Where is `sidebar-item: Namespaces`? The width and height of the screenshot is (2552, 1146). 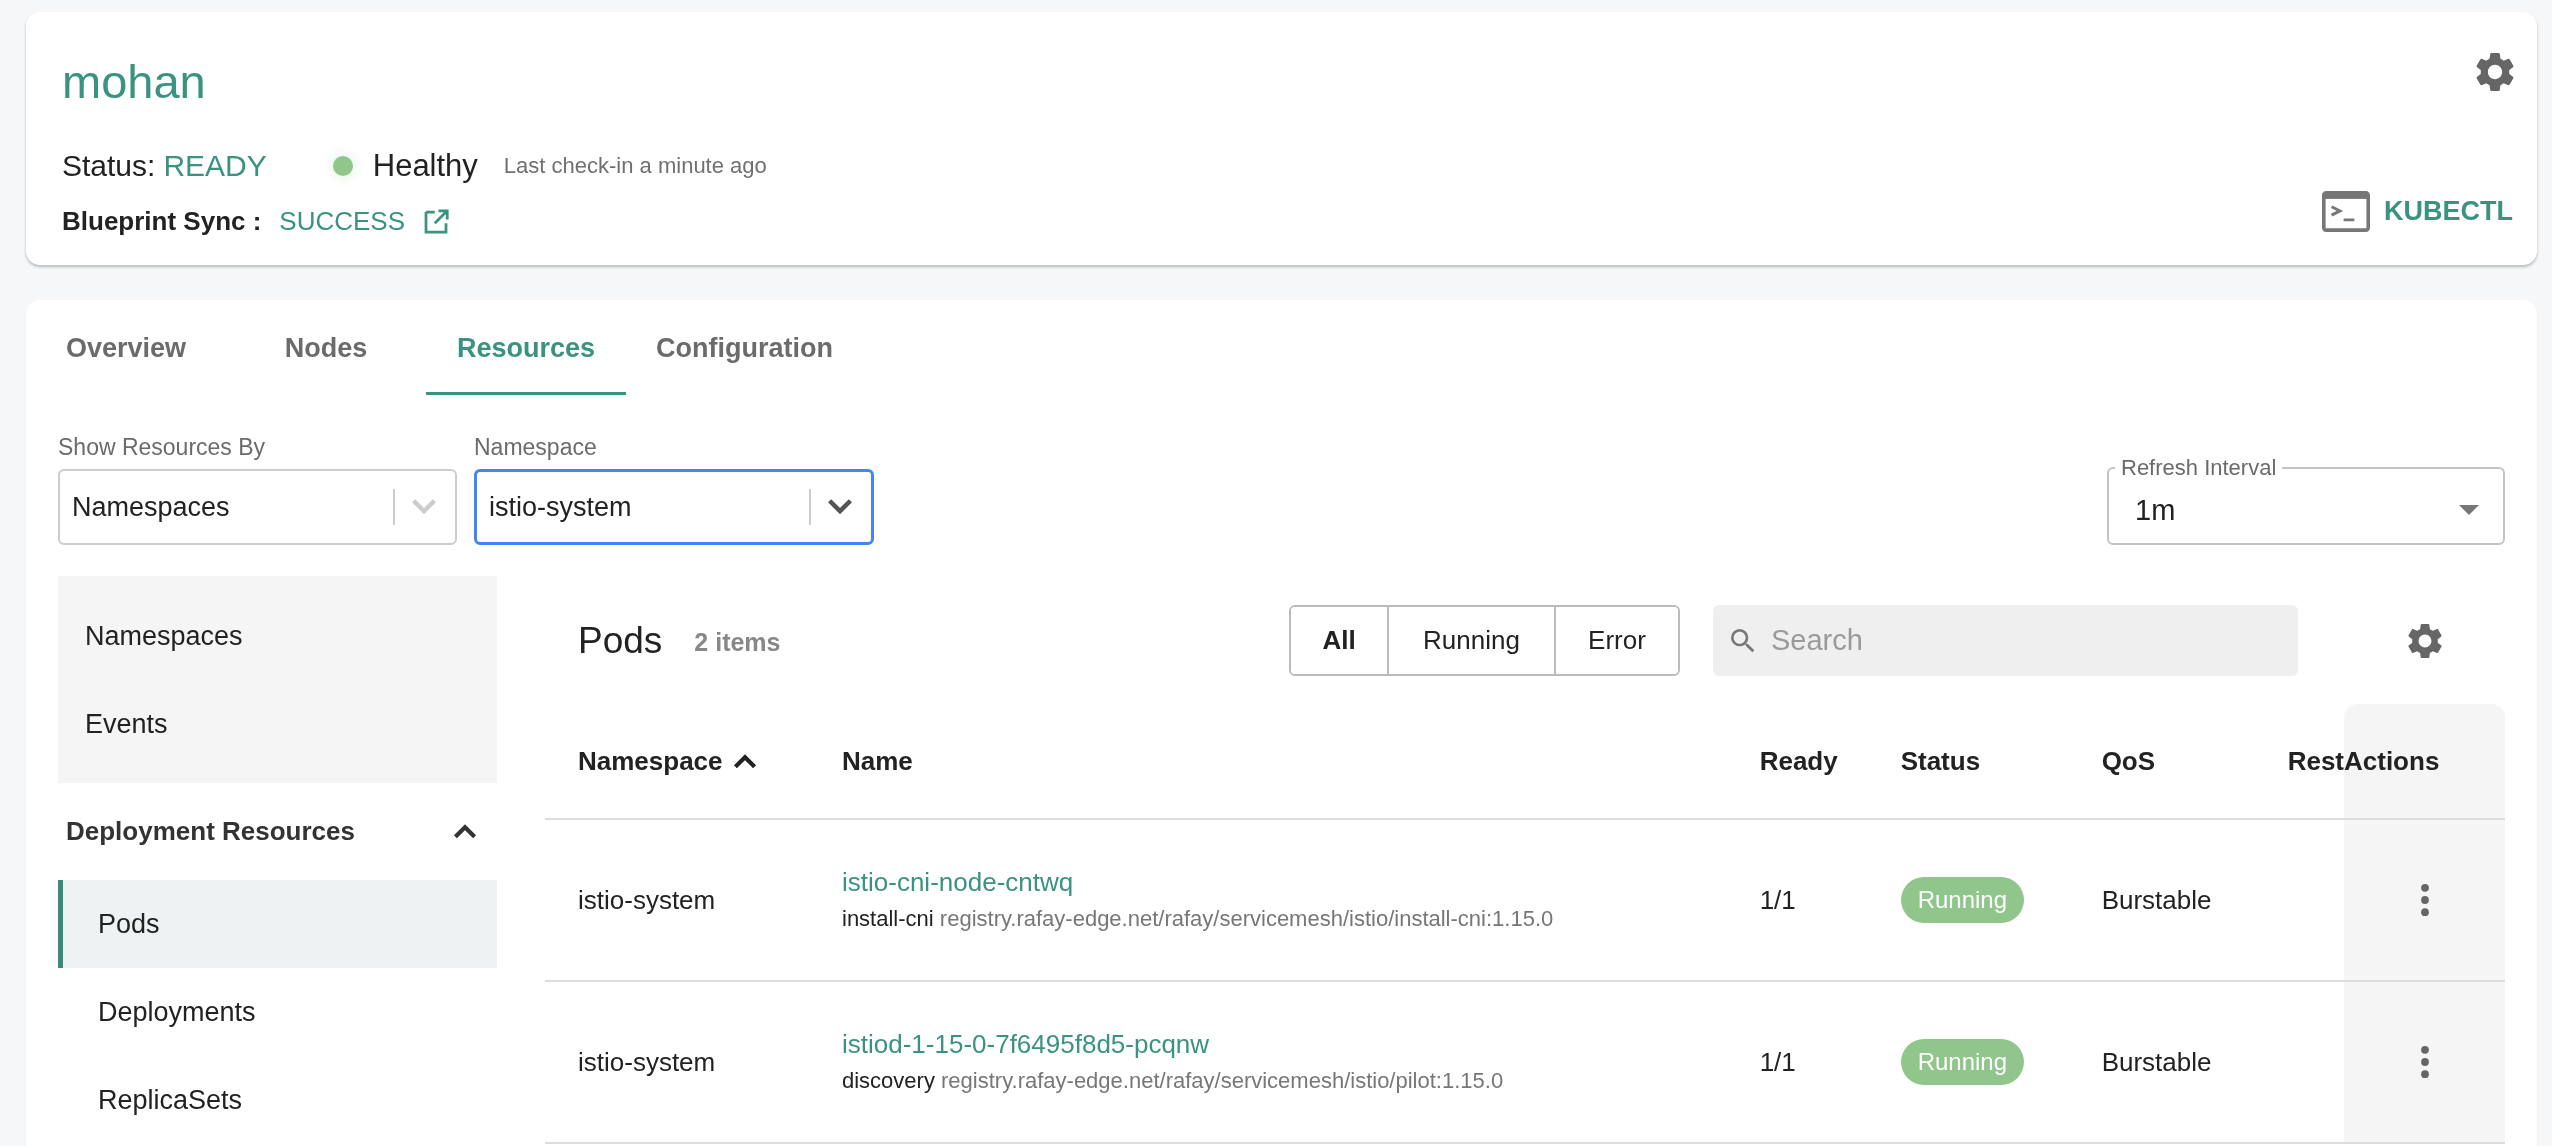
sidebar-item: Namespaces is located at coordinates (277, 636).